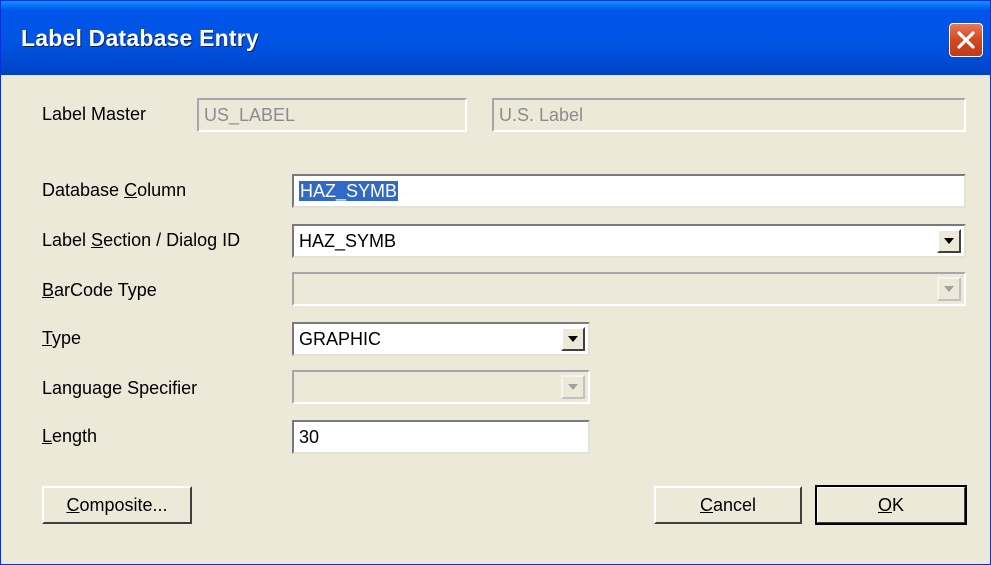 This screenshot has height=565, width=991. Describe the element at coordinates (114, 190) in the screenshot. I see `database-column-label: Database Column` at that location.